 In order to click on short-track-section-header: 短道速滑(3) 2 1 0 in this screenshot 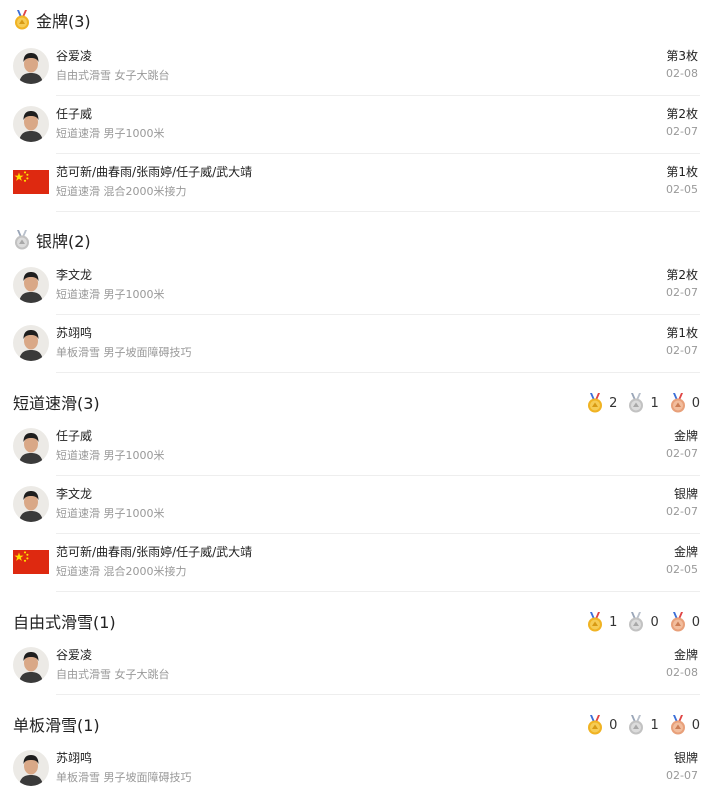, I will do `click(358, 401)`.